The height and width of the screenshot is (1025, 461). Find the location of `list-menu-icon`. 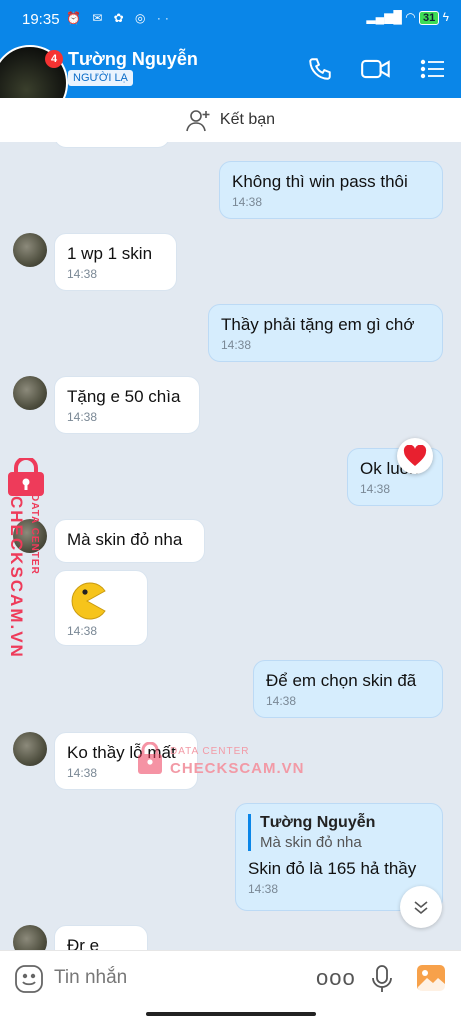

list-menu-icon is located at coordinates (432, 69).